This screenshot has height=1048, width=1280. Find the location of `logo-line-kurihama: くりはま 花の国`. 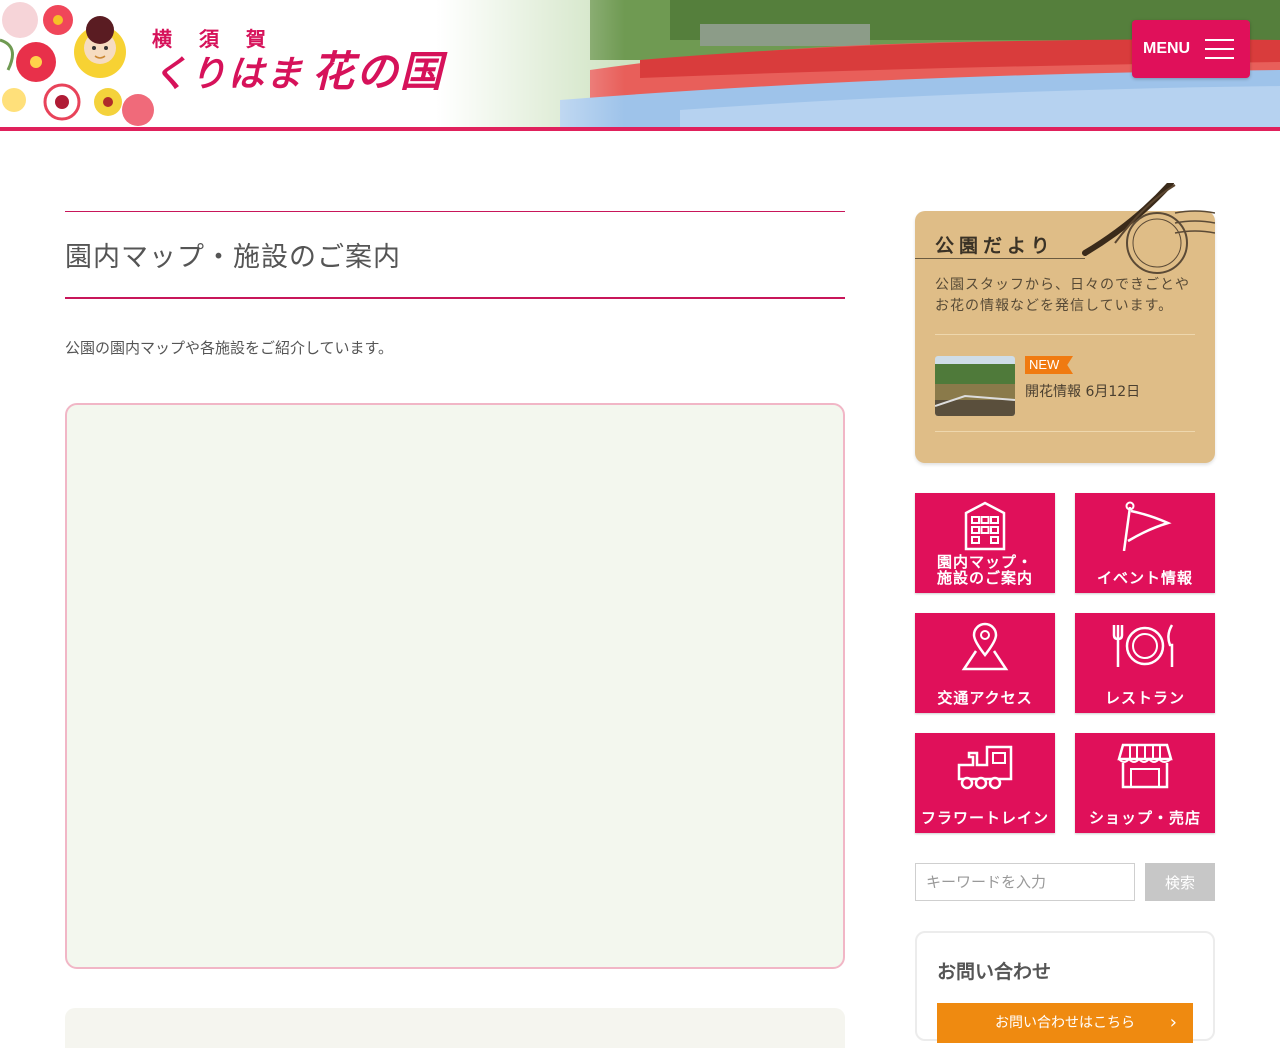

logo-line-kurihama: くりはま 花の国 is located at coordinates (298, 73).